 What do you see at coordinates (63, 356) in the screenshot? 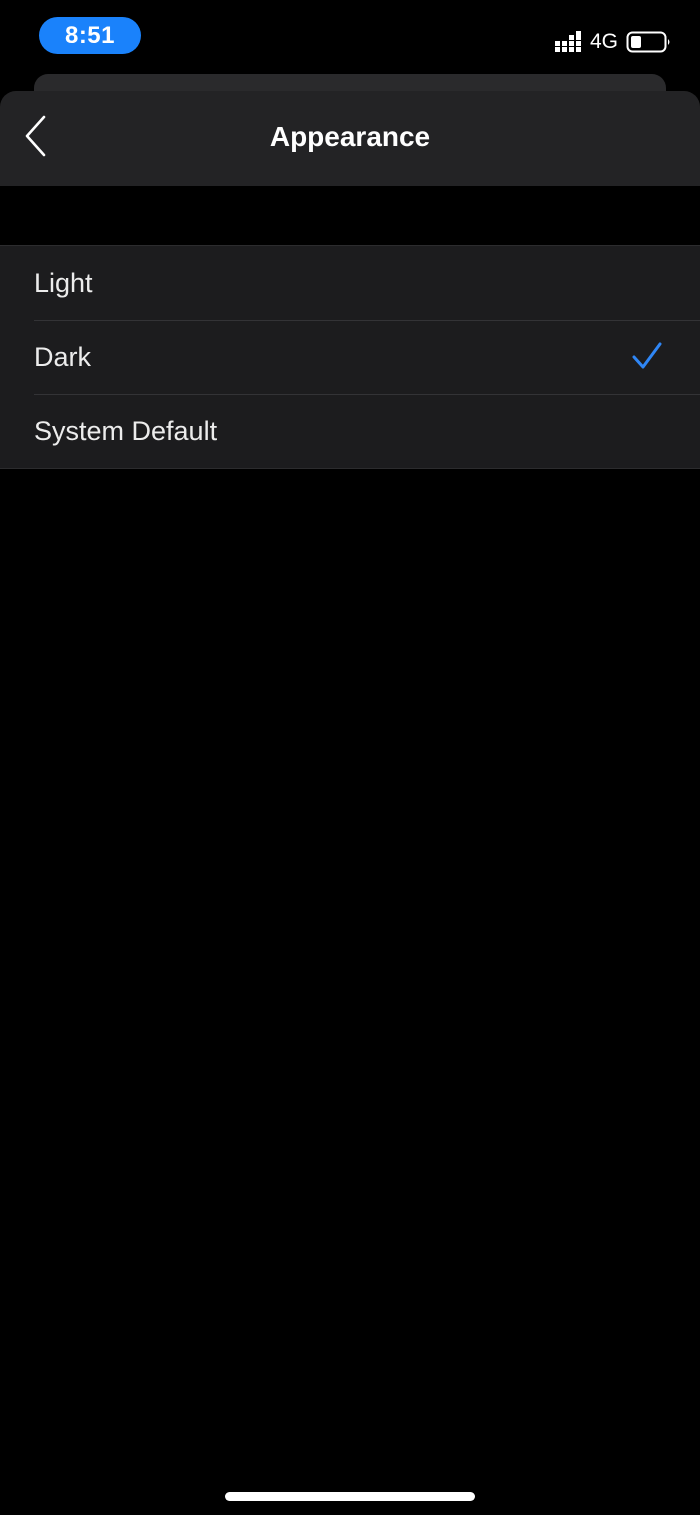
I see `option-label: Dark` at bounding box center [63, 356].